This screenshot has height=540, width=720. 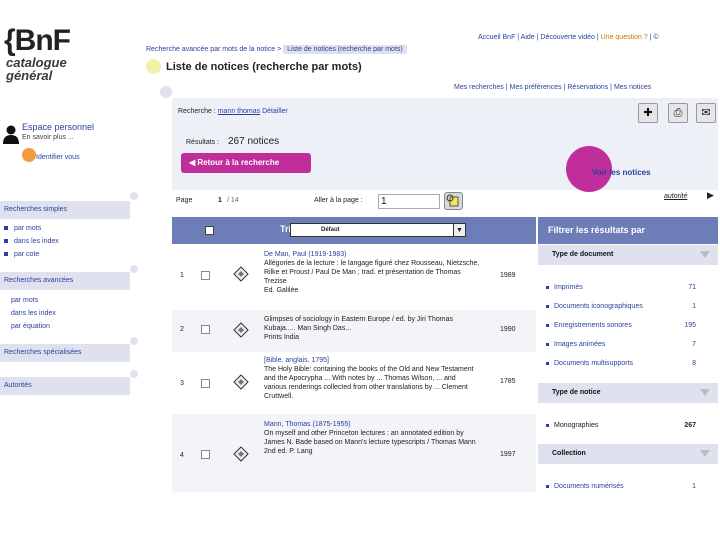 I want to click on sidebar-item-avancee-index: dans les index, so click(x=30, y=313).